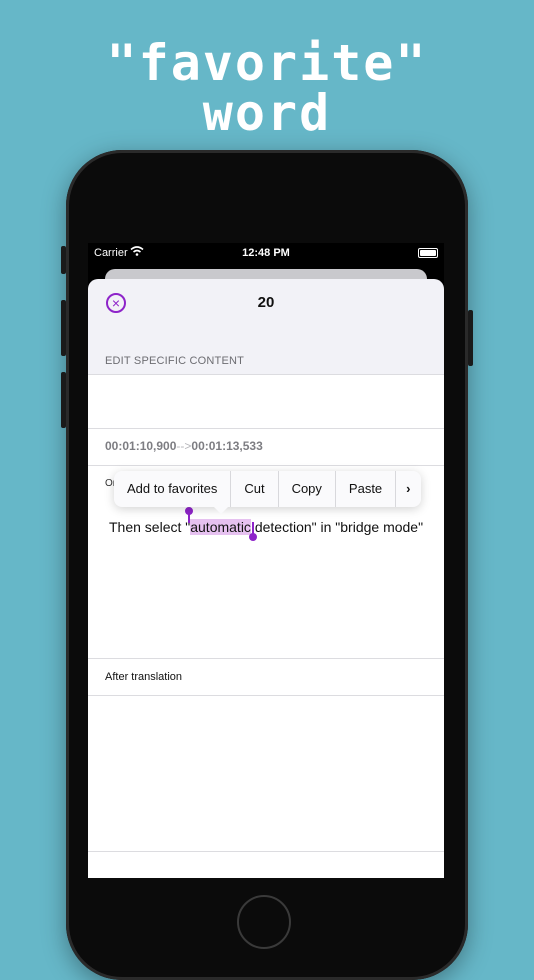 This screenshot has height=980, width=534. What do you see at coordinates (227, 446) in the screenshot?
I see `timecode-end: 00:01:13,533` at bounding box center [227, 446].